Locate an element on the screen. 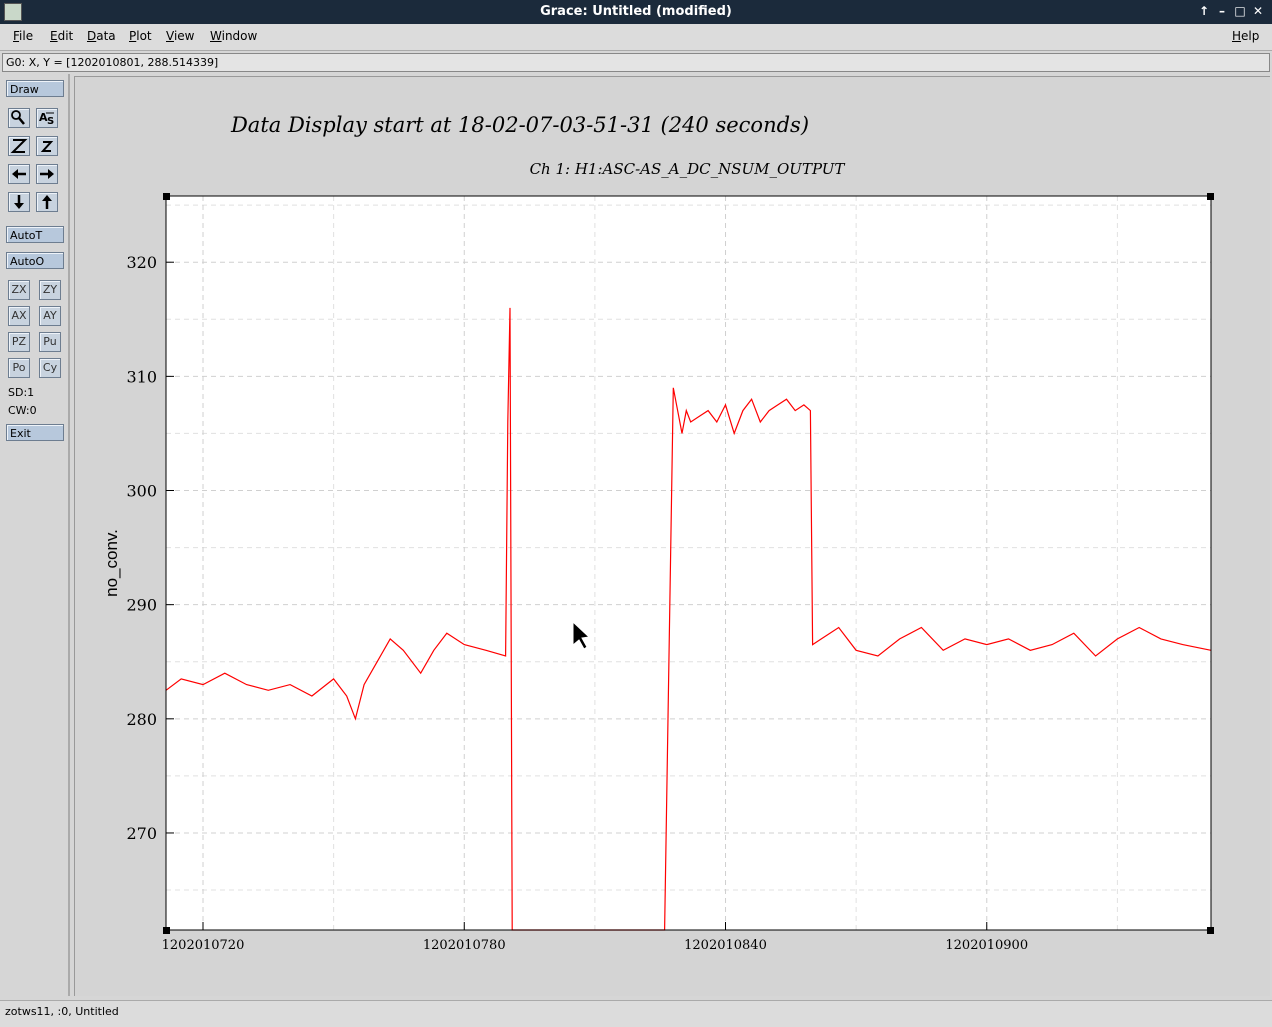  ax-button: AX is located at coordinates (19, 316).